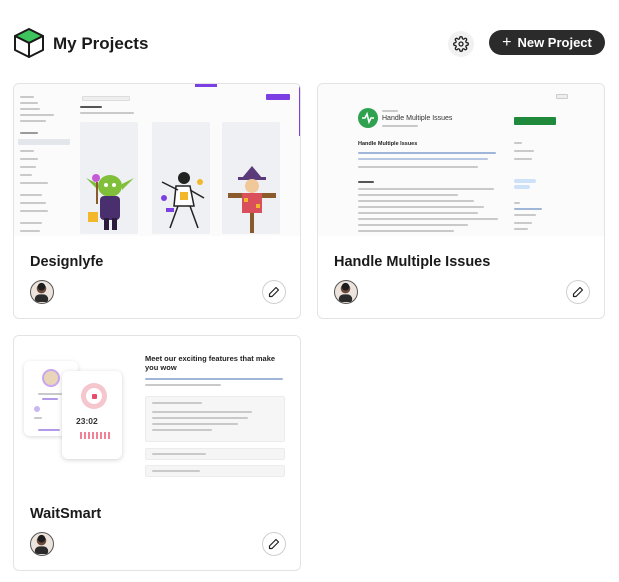  I want to click on settings-button, so click(461, 44).